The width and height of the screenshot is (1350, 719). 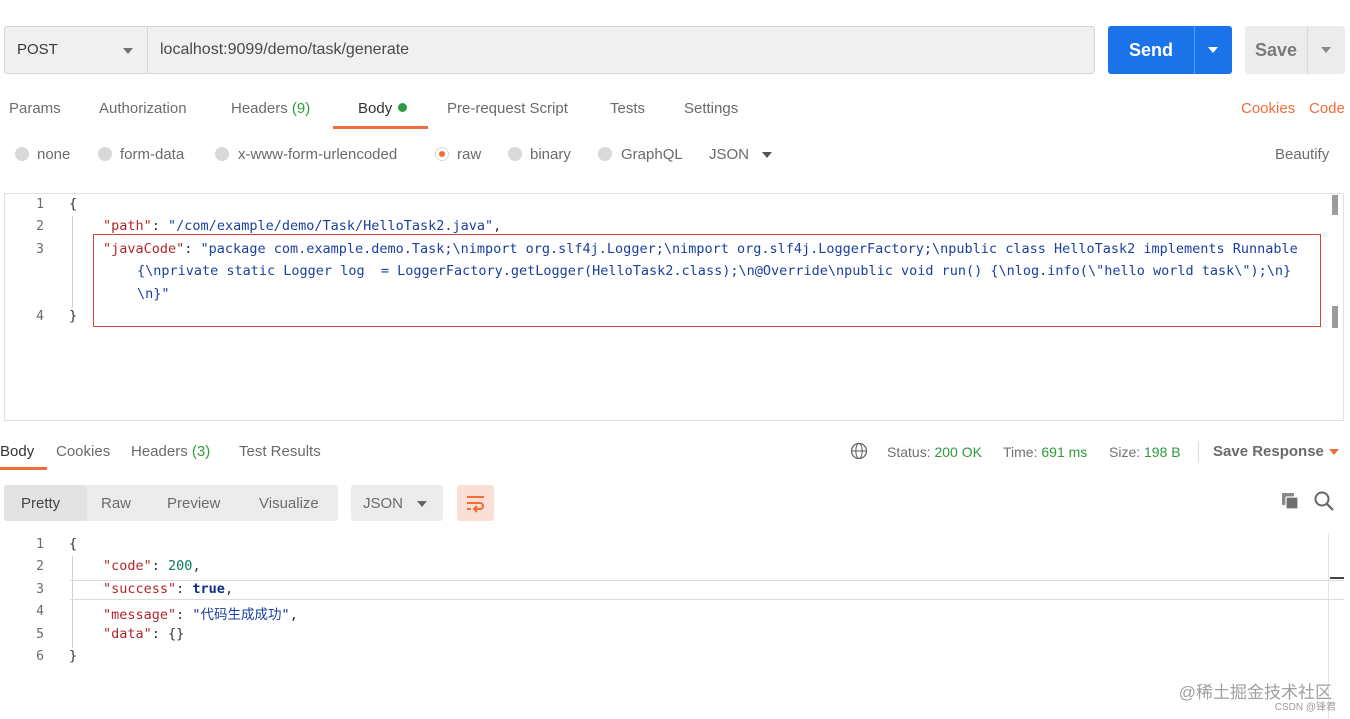 I want to click on json-string-value: "/com/example/demo/Task/HelloTask2.java", so click(x=331, y=226).